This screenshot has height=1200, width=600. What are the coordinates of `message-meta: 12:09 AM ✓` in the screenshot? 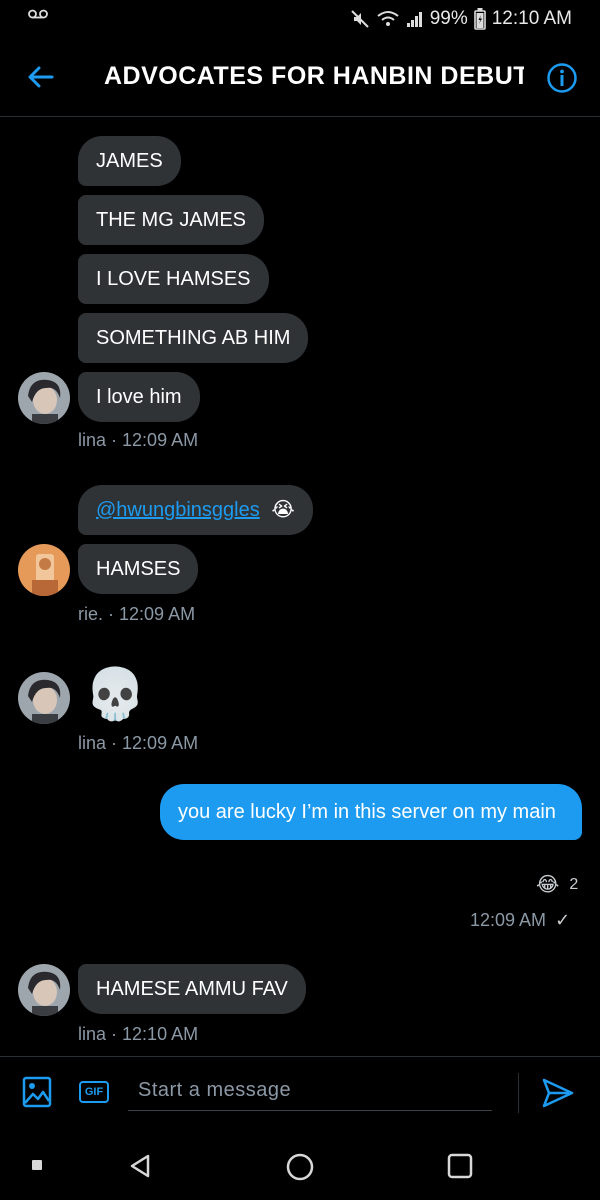 It's located at (520, 920).